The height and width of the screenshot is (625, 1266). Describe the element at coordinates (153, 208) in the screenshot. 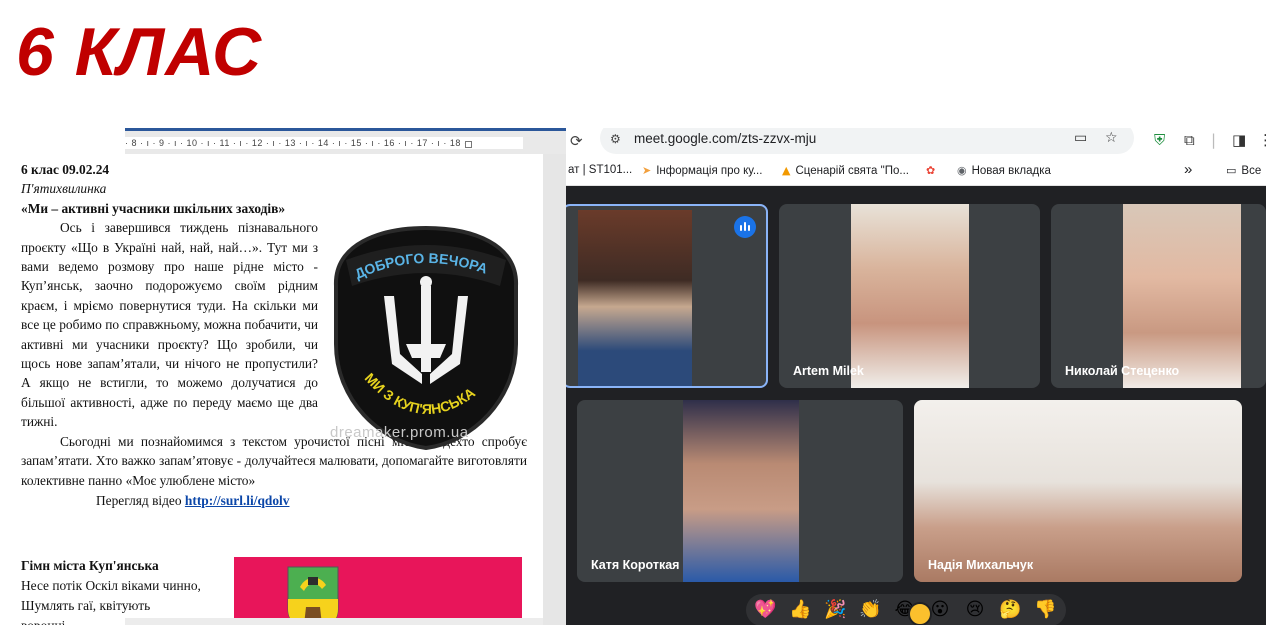

I see `heading: «Ми – активні учасники шкільних заходів»` at that location.